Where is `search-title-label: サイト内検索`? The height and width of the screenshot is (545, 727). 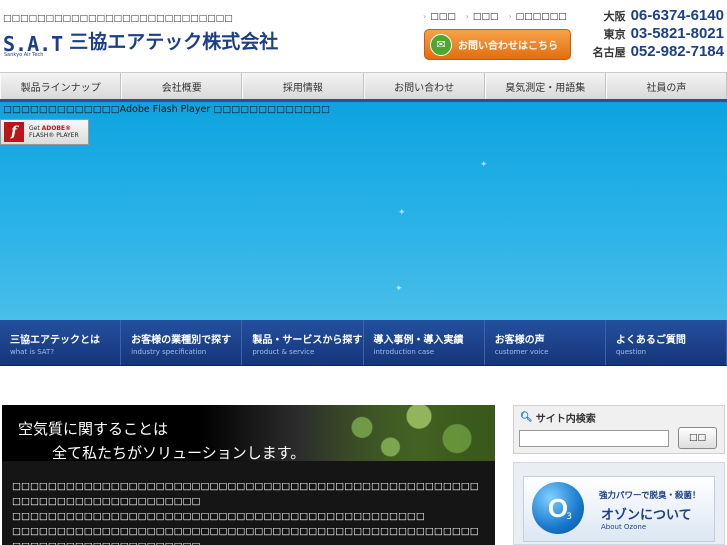
search-title-label: サイト内検索 is located at coordinates (565, 419).